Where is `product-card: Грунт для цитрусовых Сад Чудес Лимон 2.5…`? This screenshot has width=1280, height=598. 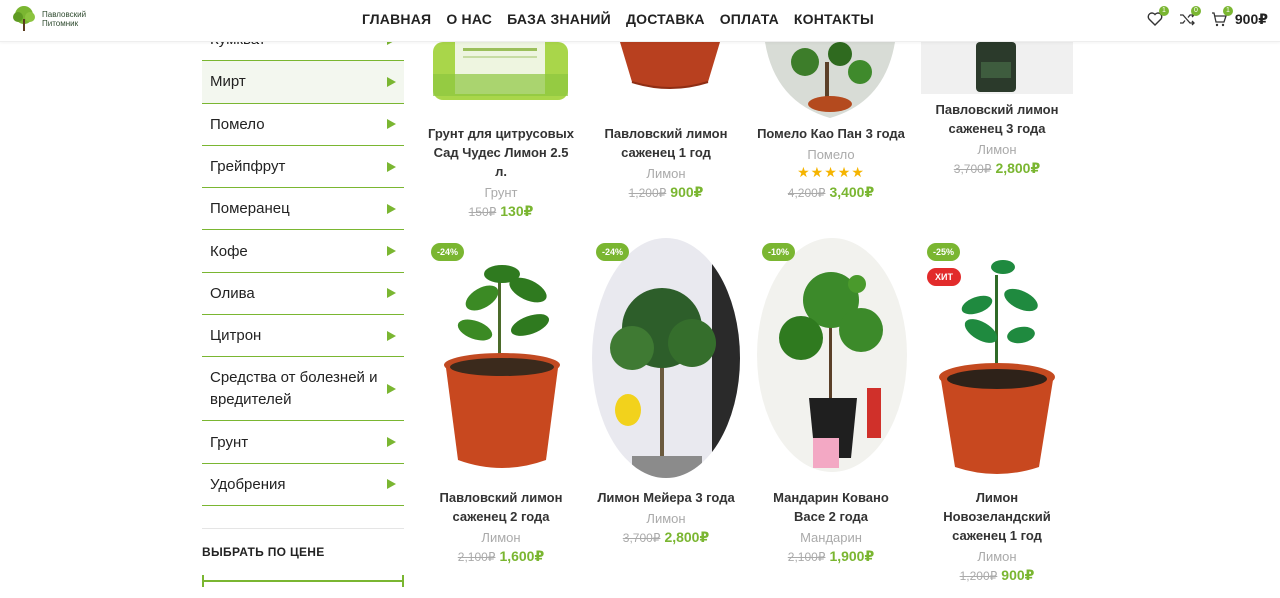 product-card: Грунт для цитрусовых Сад Чудес Лимон 2.5… is located at coordinates (501, 172).